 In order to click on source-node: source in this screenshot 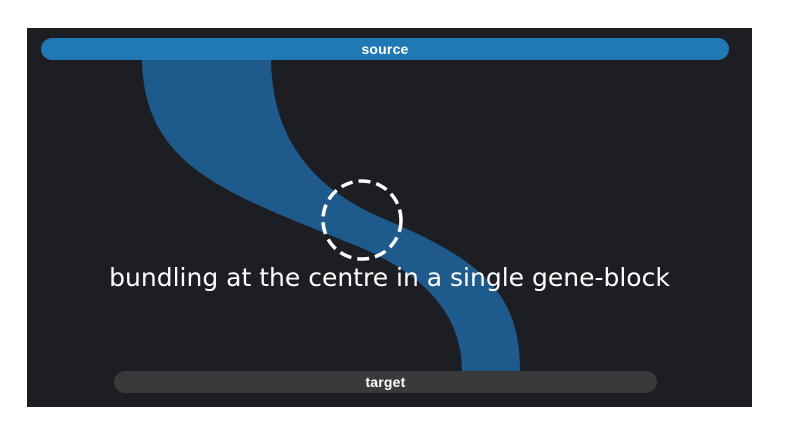, I will do `click(385, 49)`.